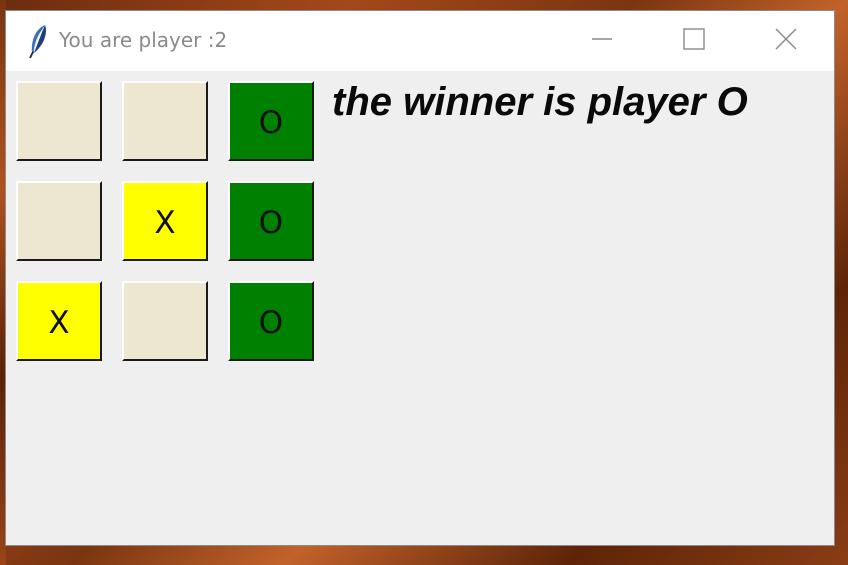 The height and width of the screenshot is (565, 848). I want to click on close-icon, so click(786, 39).